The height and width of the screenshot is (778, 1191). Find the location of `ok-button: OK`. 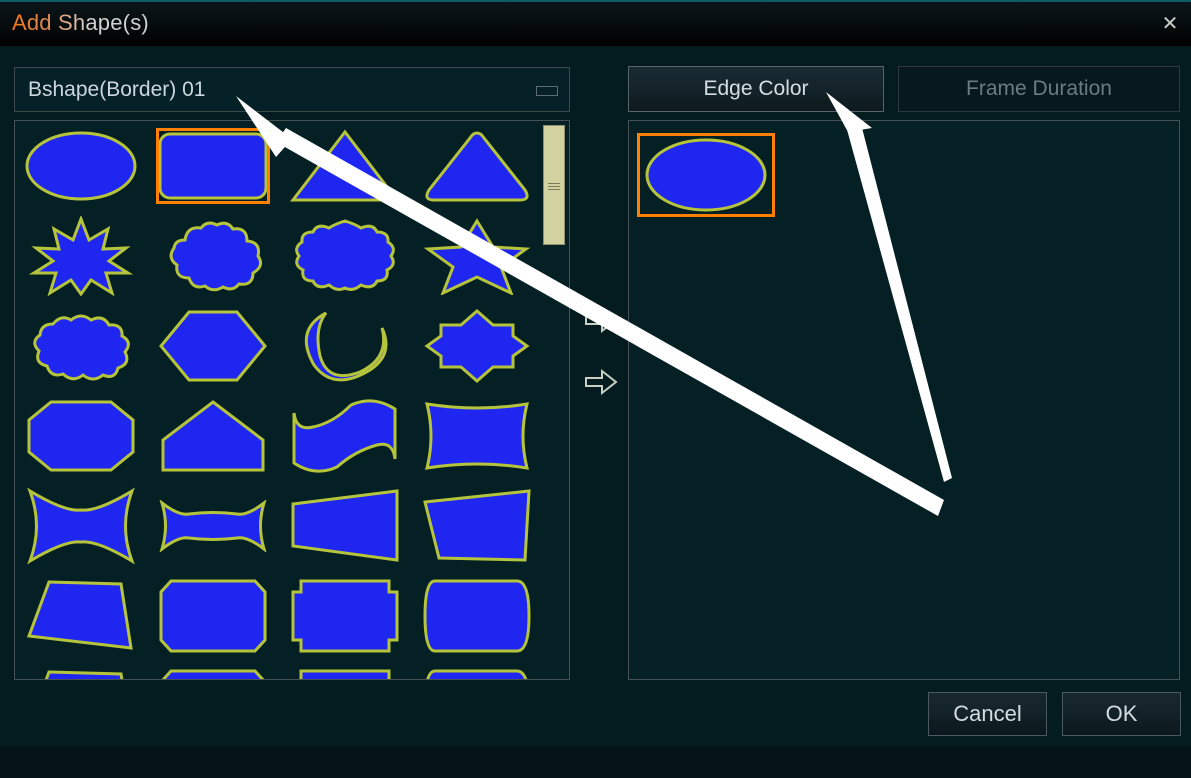

ok-button: OK is located at coordinates (1121, 714).